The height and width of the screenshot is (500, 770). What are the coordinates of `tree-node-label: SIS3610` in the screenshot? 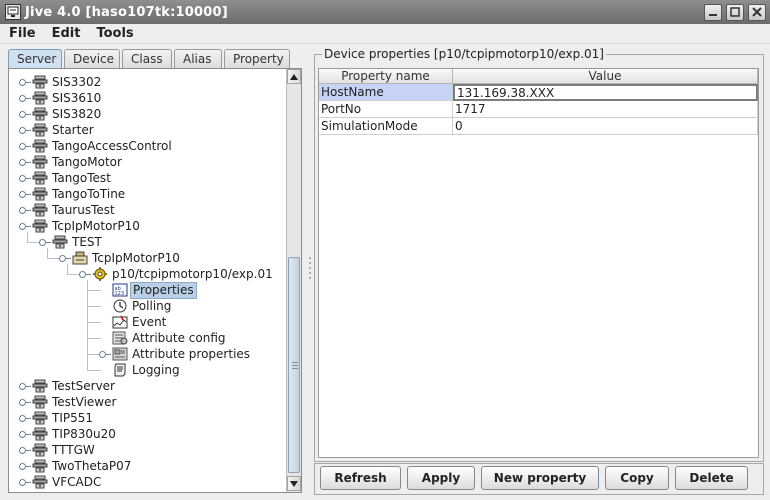 It's located at (76, 98).